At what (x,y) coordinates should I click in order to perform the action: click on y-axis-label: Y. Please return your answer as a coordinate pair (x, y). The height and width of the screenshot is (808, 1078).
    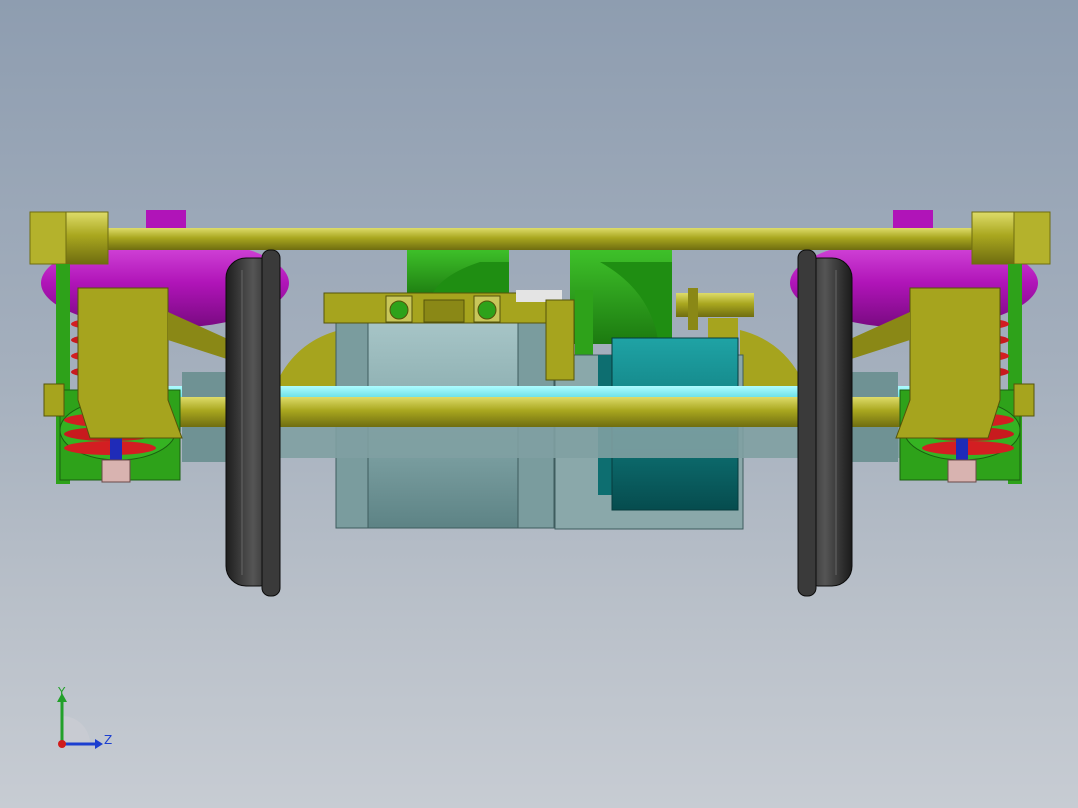
    Looking at the image, I should click on (61, 692).